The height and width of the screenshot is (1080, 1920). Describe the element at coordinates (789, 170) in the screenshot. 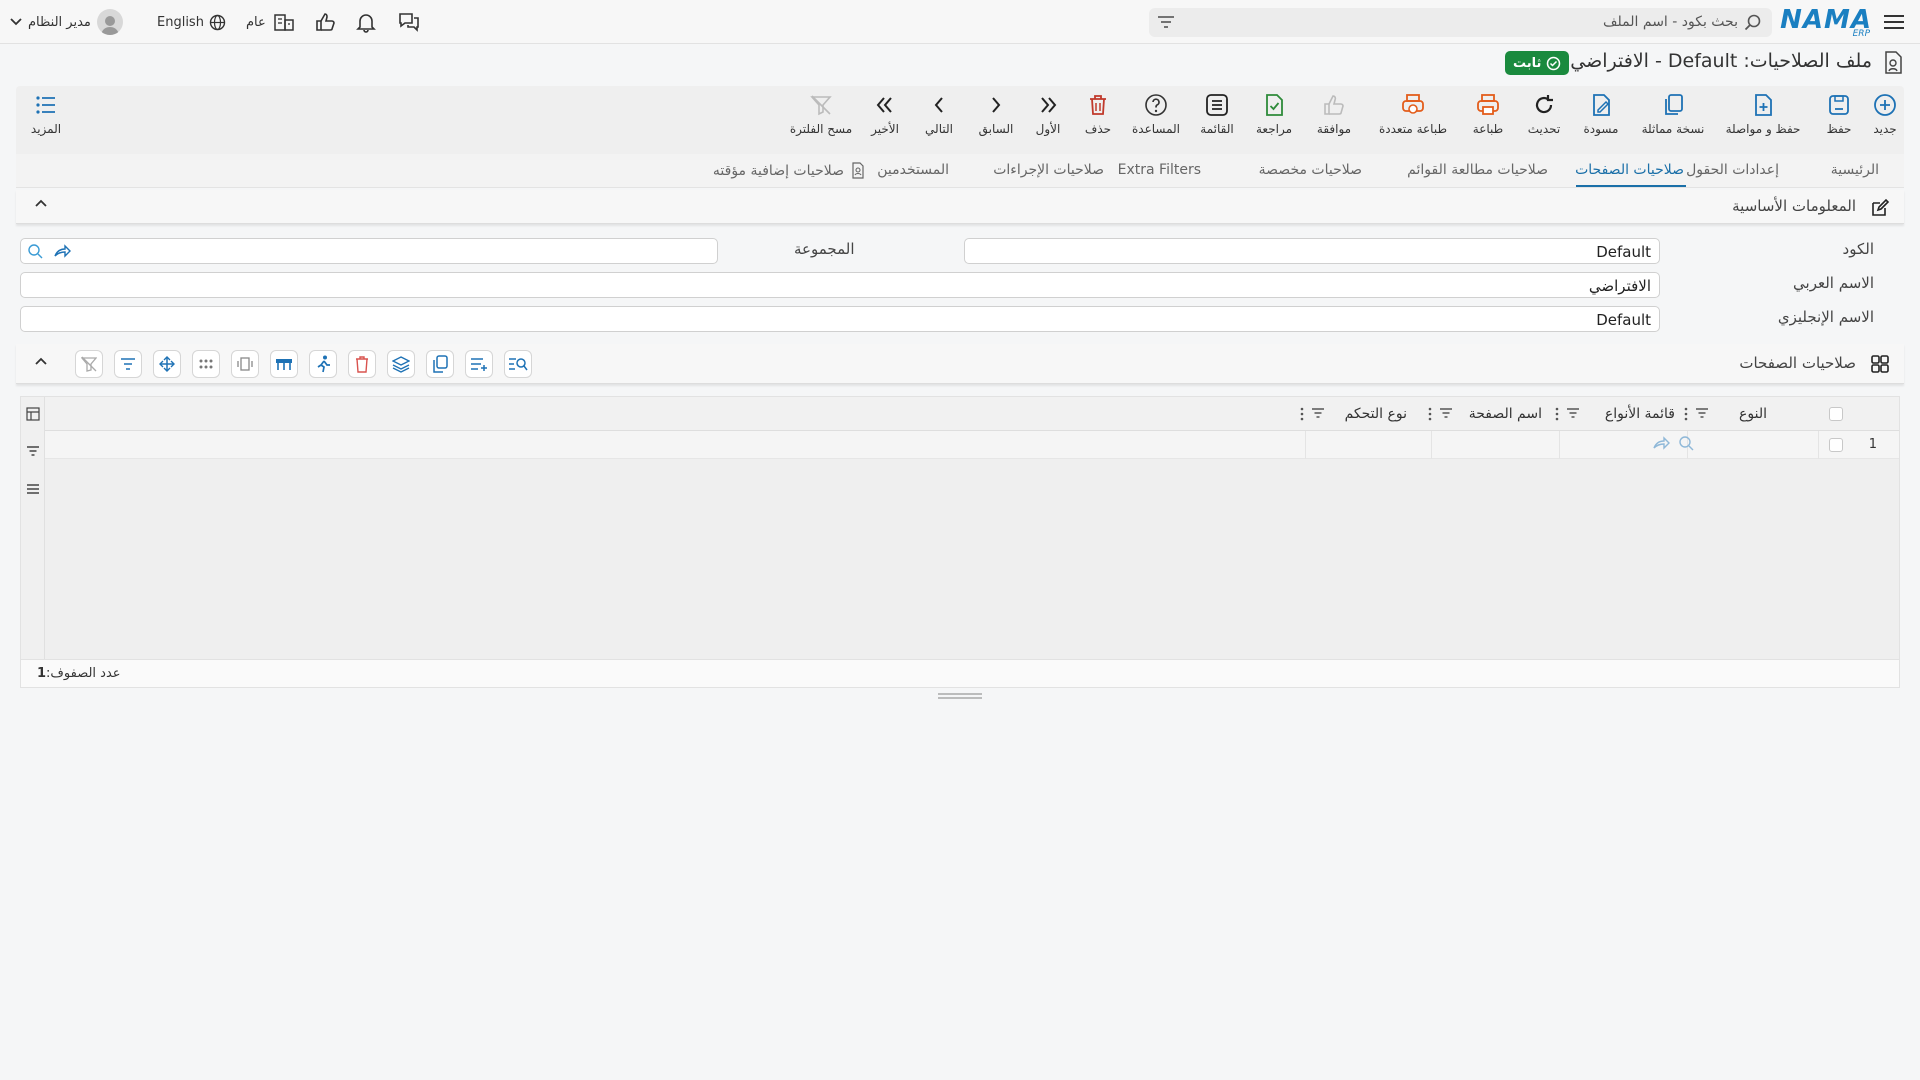

I see `tab-temp-permissions: صلاحيات إضافية مؤقته` at that location.